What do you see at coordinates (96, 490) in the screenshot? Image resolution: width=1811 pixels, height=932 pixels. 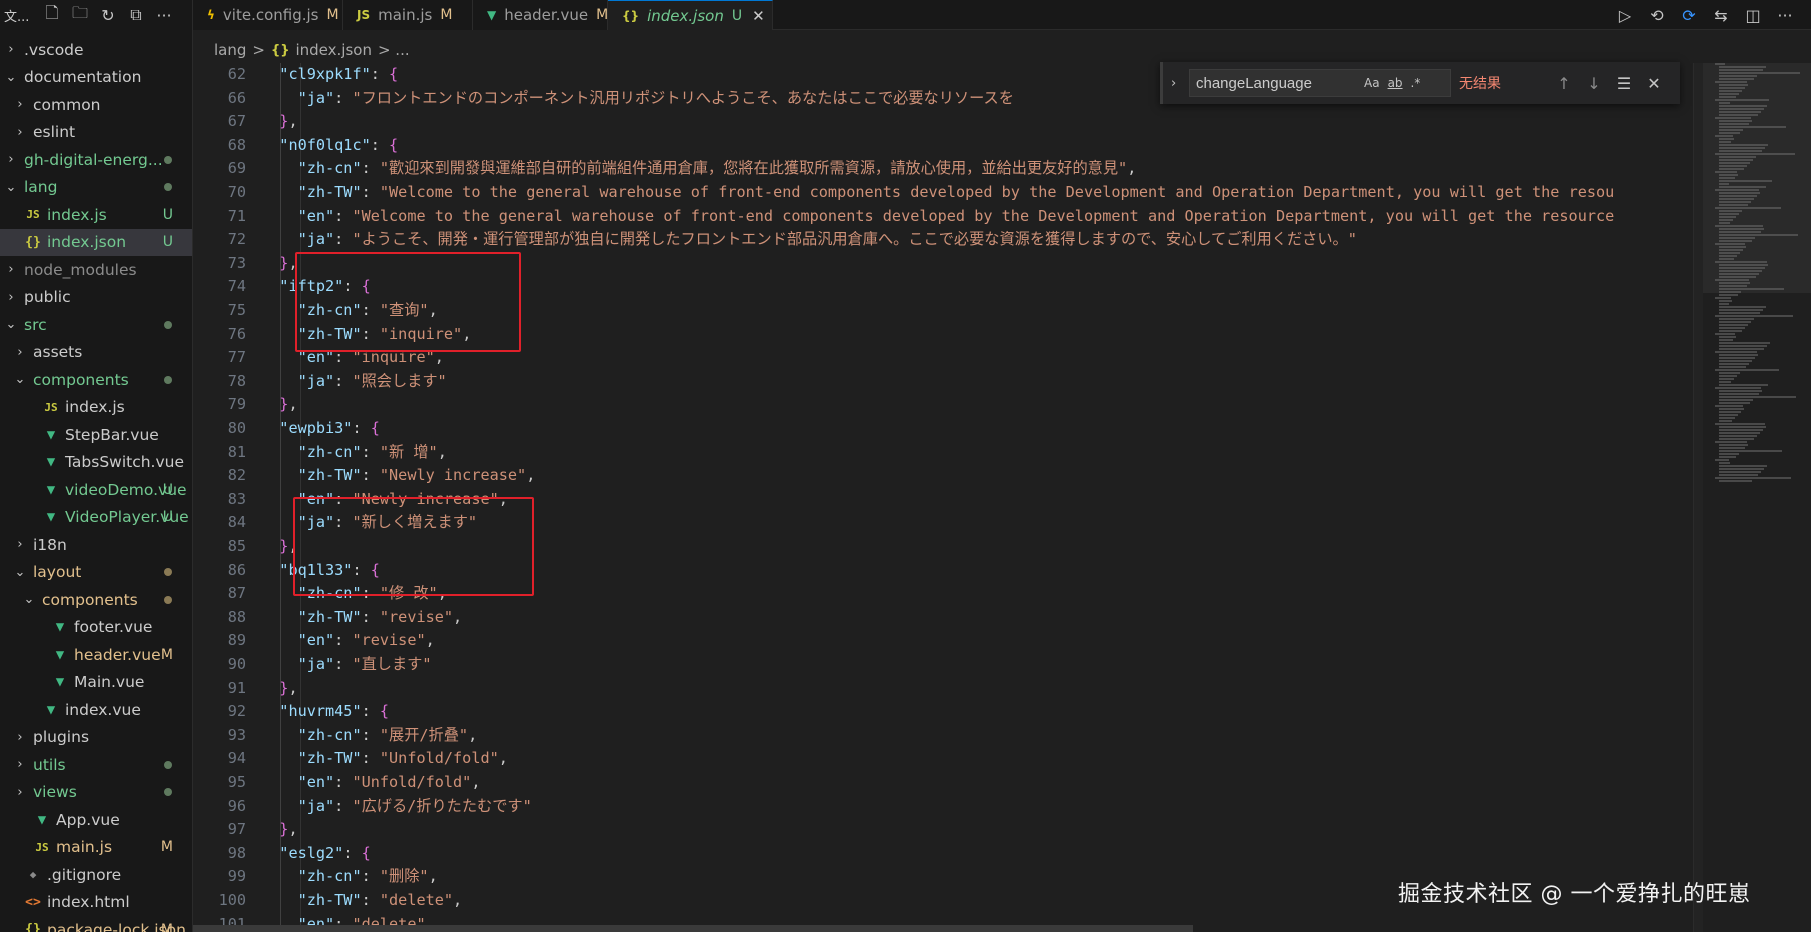 I see `tree-item: ▼ videoDemo.vue U` at bounding box center [96, 490].